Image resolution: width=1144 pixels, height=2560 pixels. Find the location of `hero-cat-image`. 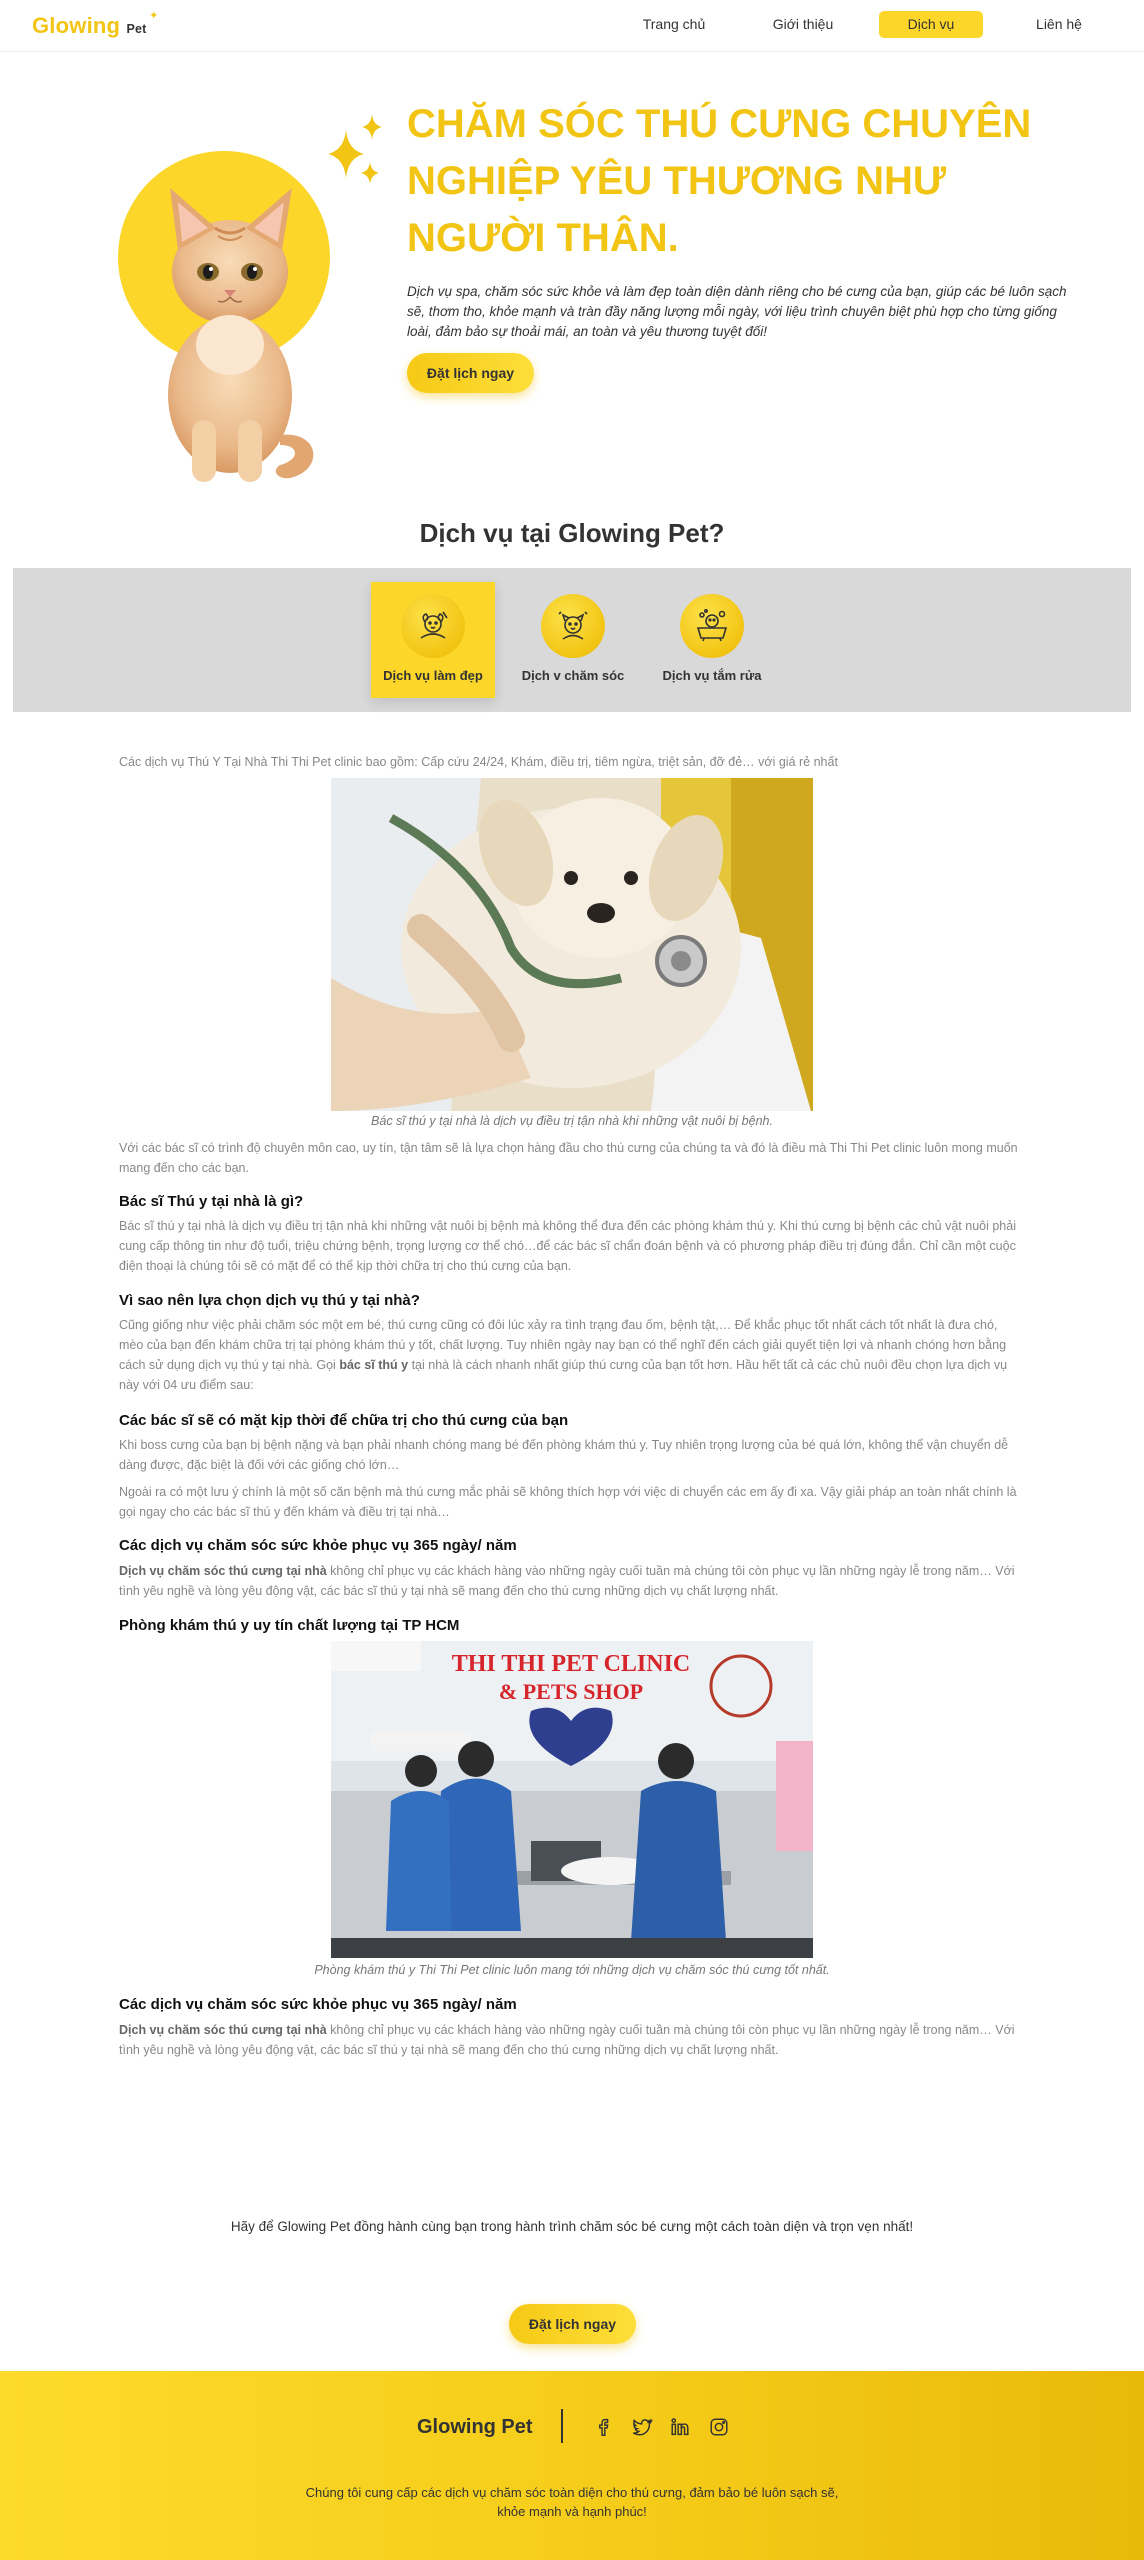

hero-cat-image is located at coordinates (241, 335).